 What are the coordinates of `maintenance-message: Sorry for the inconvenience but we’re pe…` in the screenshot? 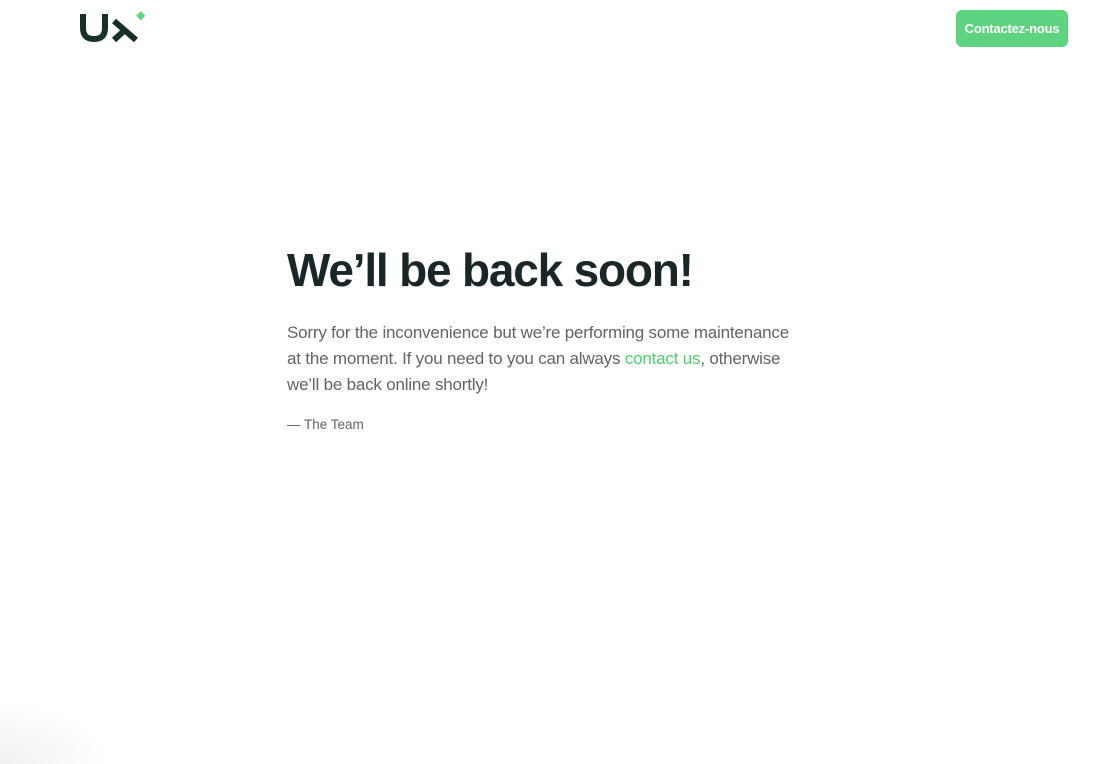 It's located at (543, 358).